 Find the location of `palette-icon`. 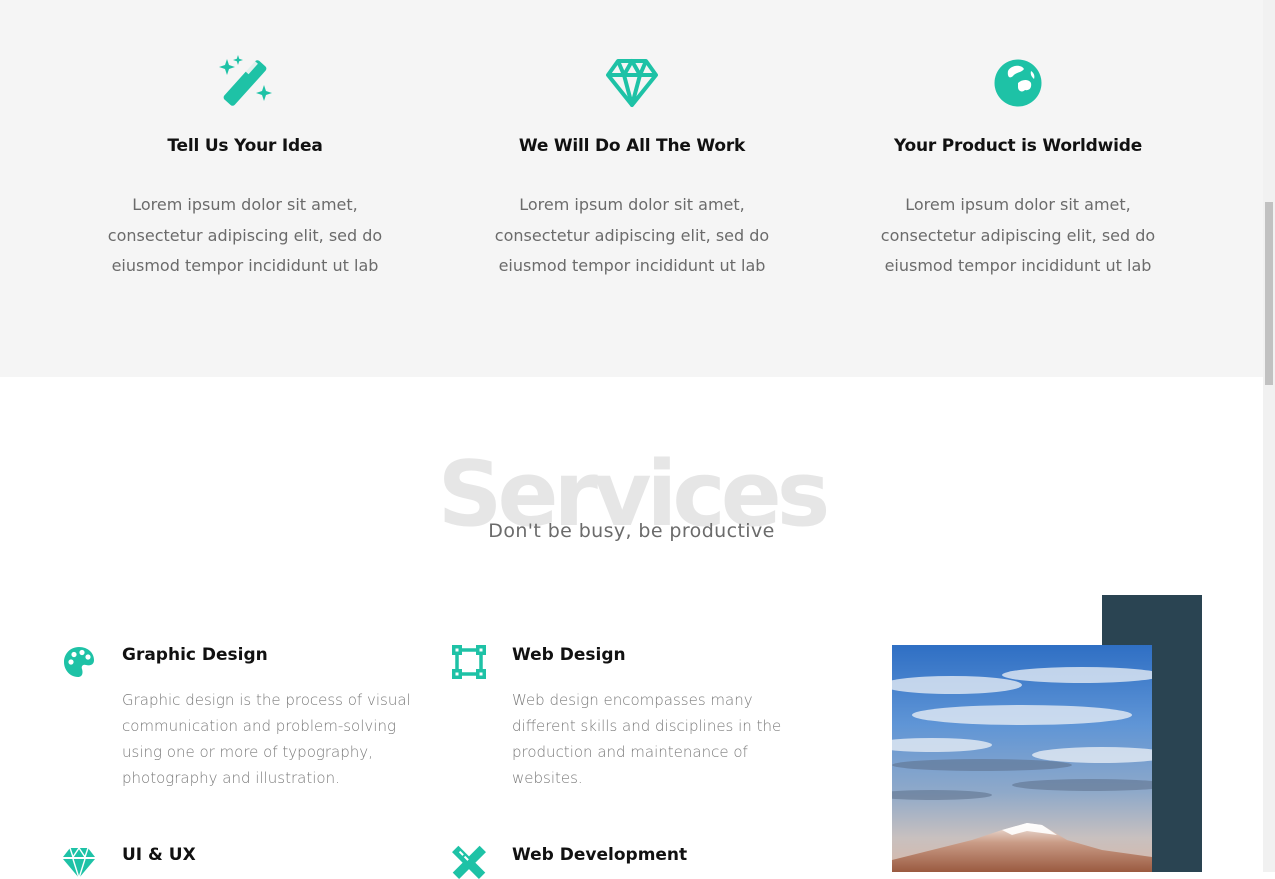

palette-icon is located at coordinates (79, 662).